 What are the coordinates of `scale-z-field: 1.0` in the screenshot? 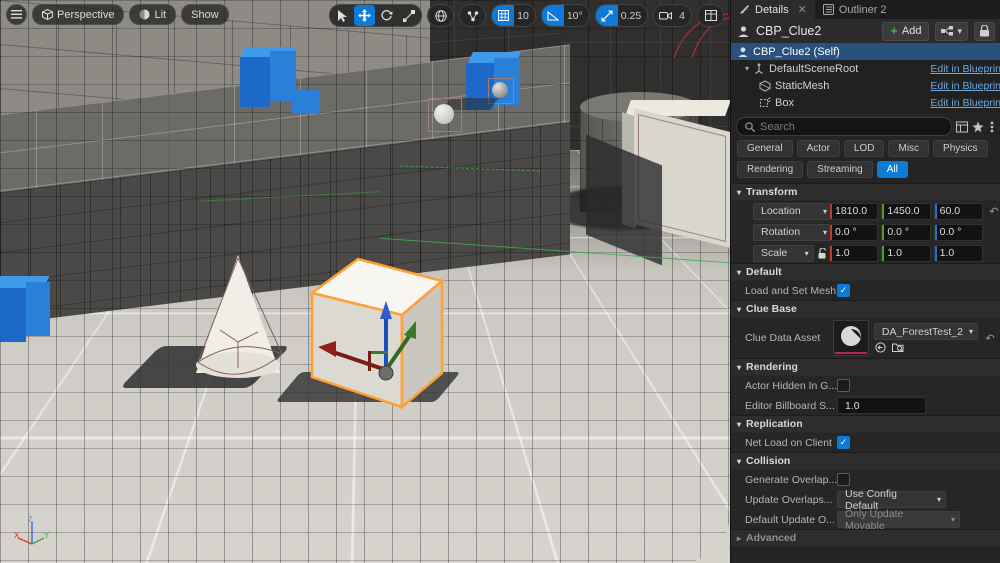 It's located at (958, 253).